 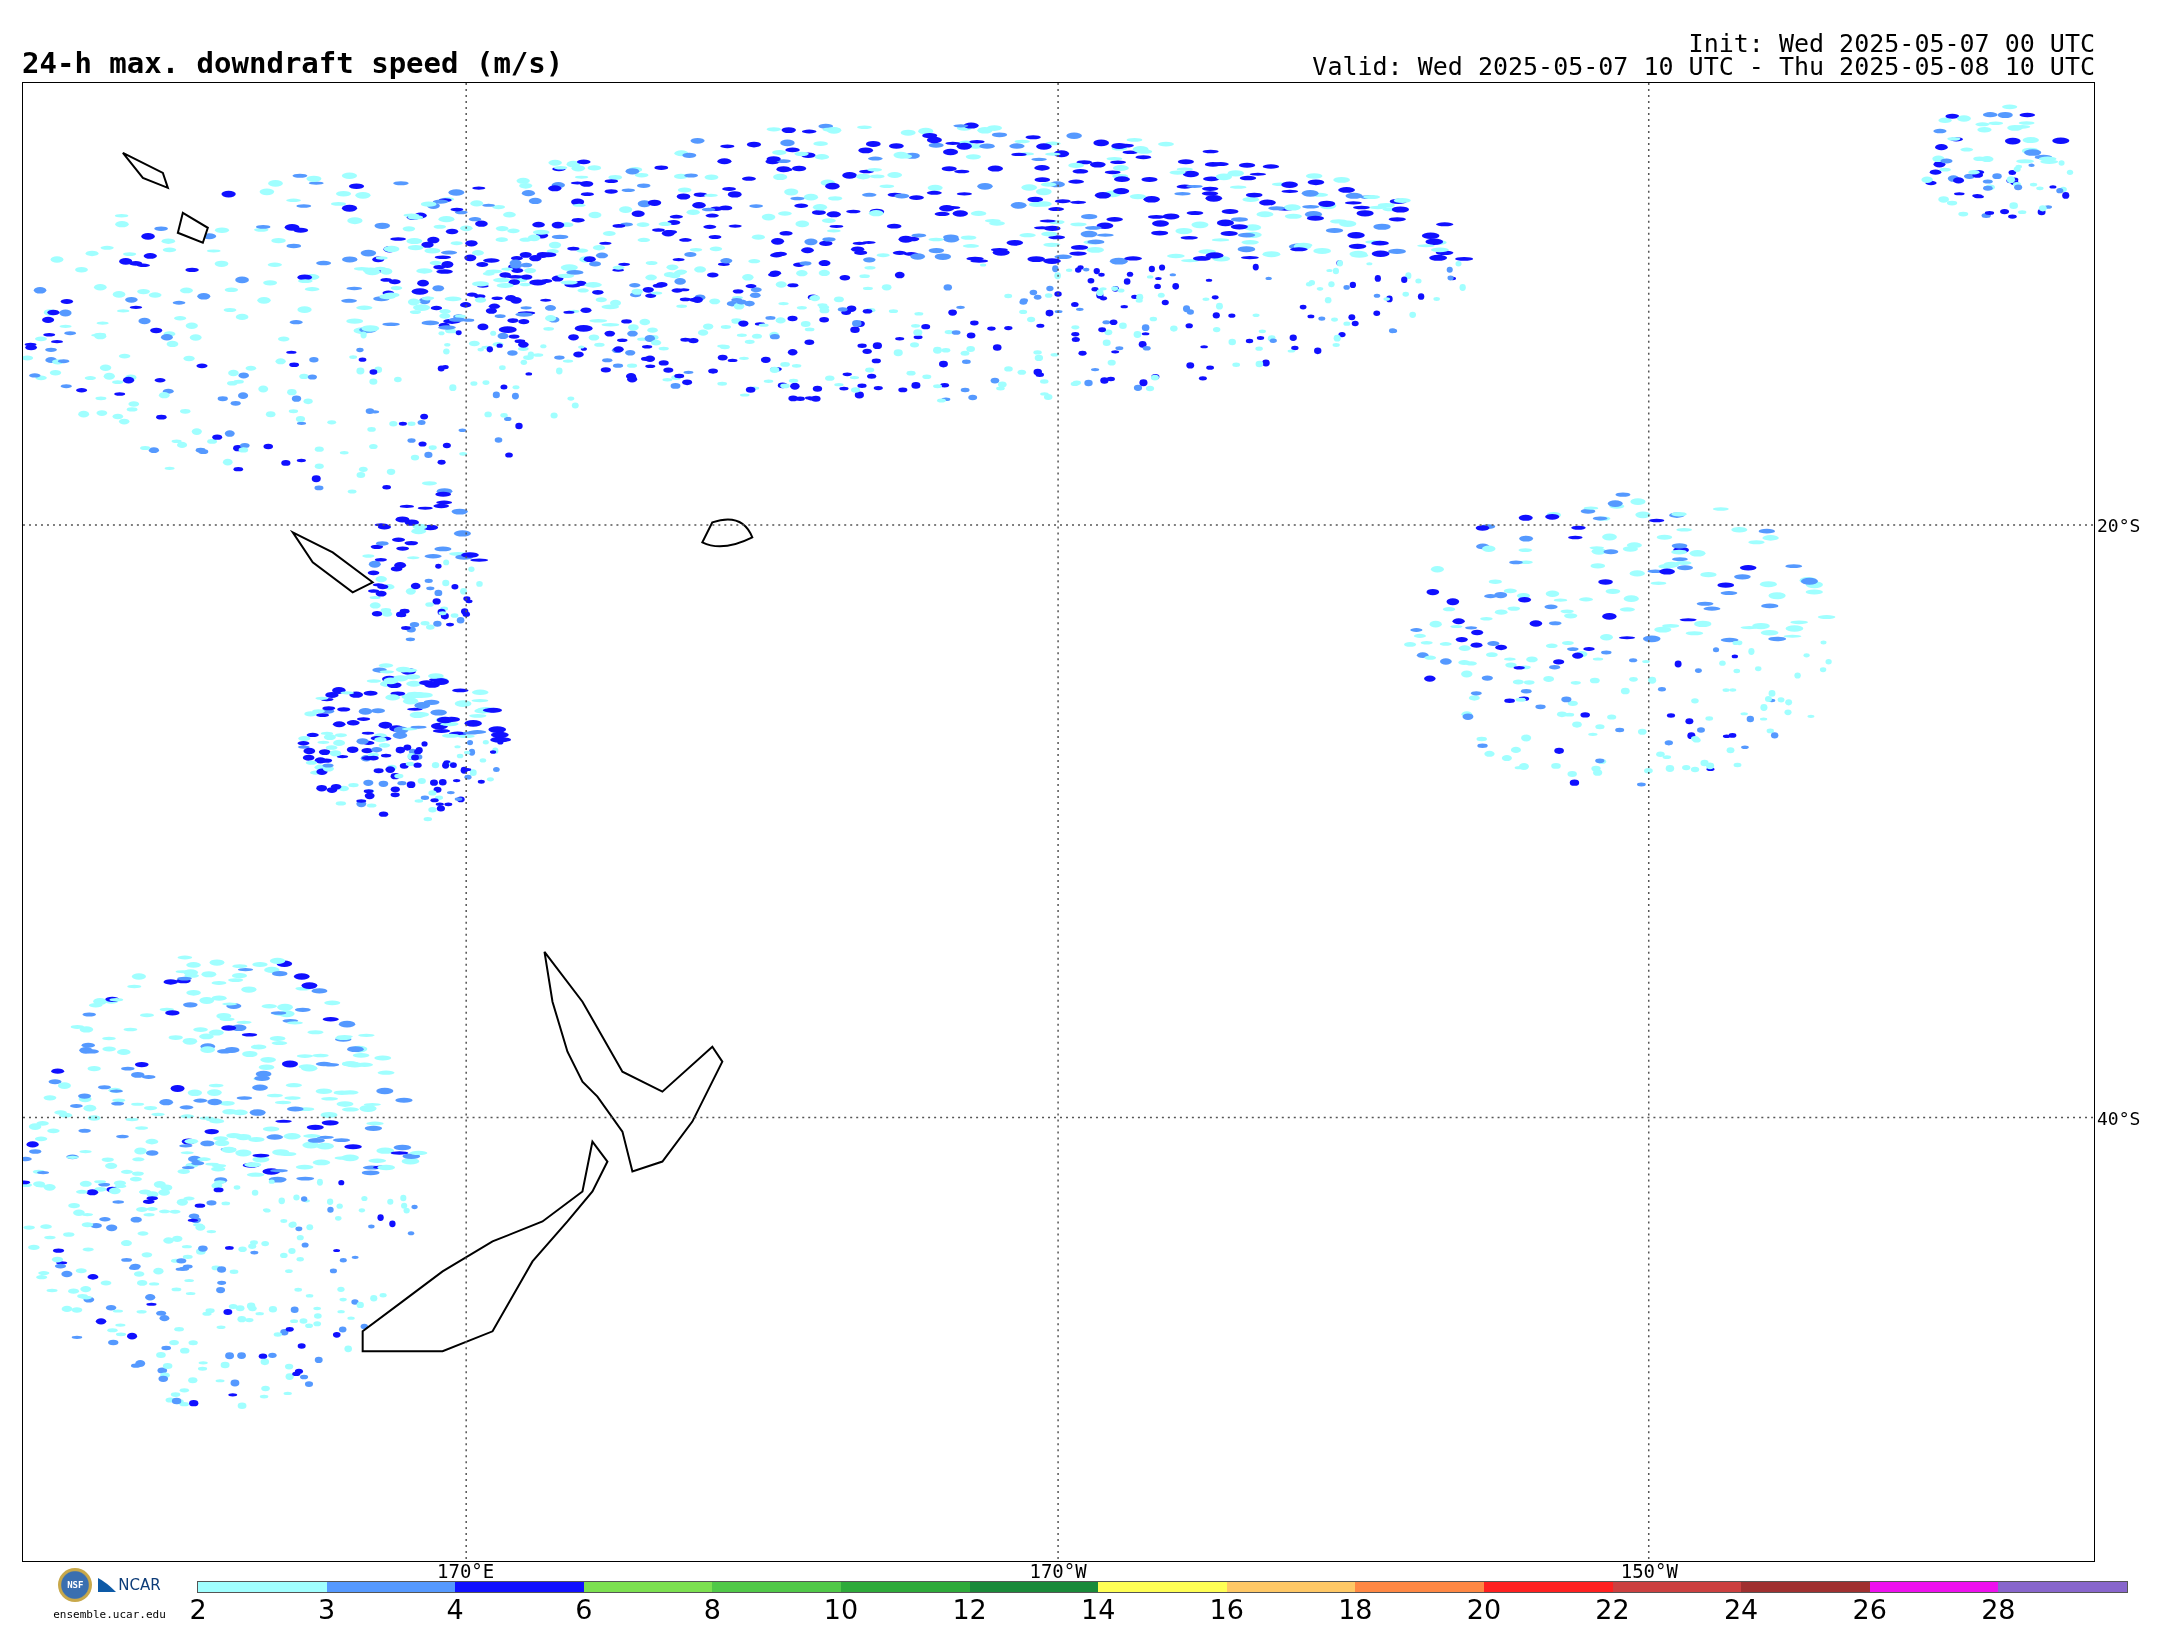 What do you see at coordinates (1649, 1571) in the screenshot?
I see `longitude-label: 150°W` at bounding box center [1649, 1571].